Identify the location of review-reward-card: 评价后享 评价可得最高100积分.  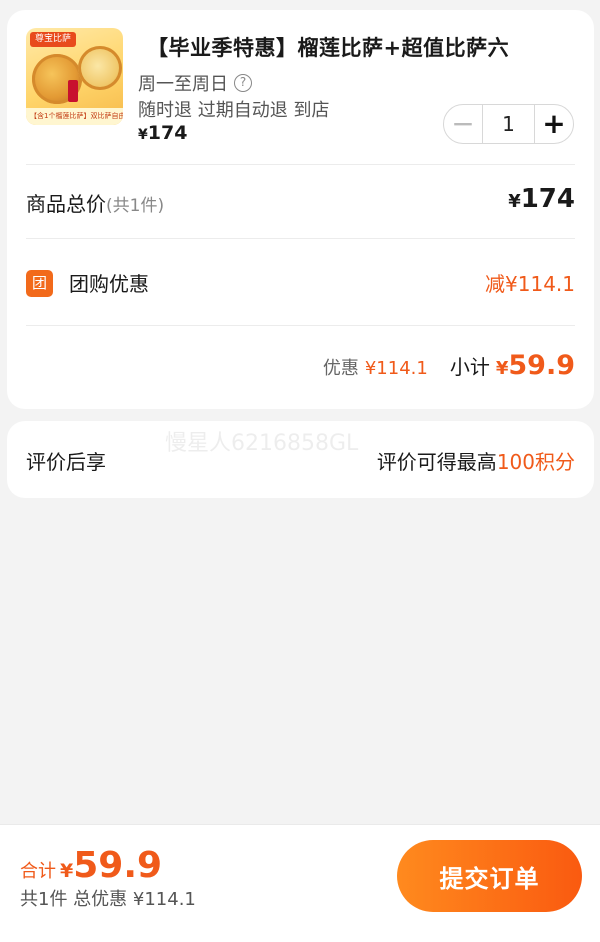
(300, 459).